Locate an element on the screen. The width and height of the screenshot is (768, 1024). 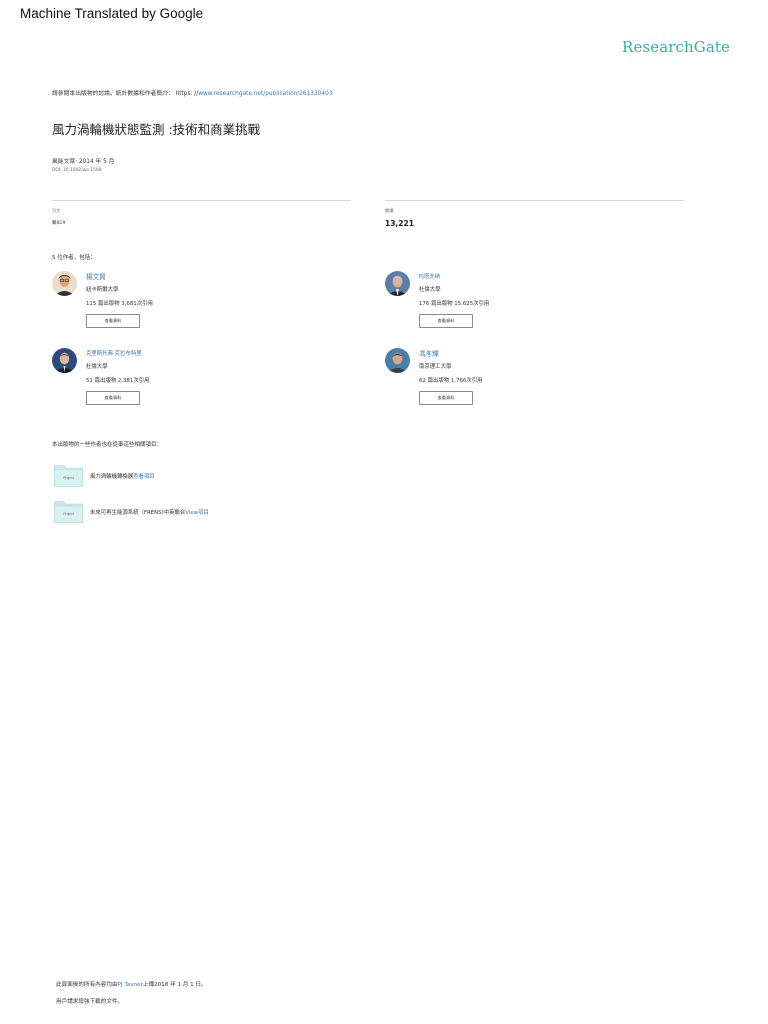
project-text: 風力渦輪機轉換器查看項目 is located at coordinates (122, 476).